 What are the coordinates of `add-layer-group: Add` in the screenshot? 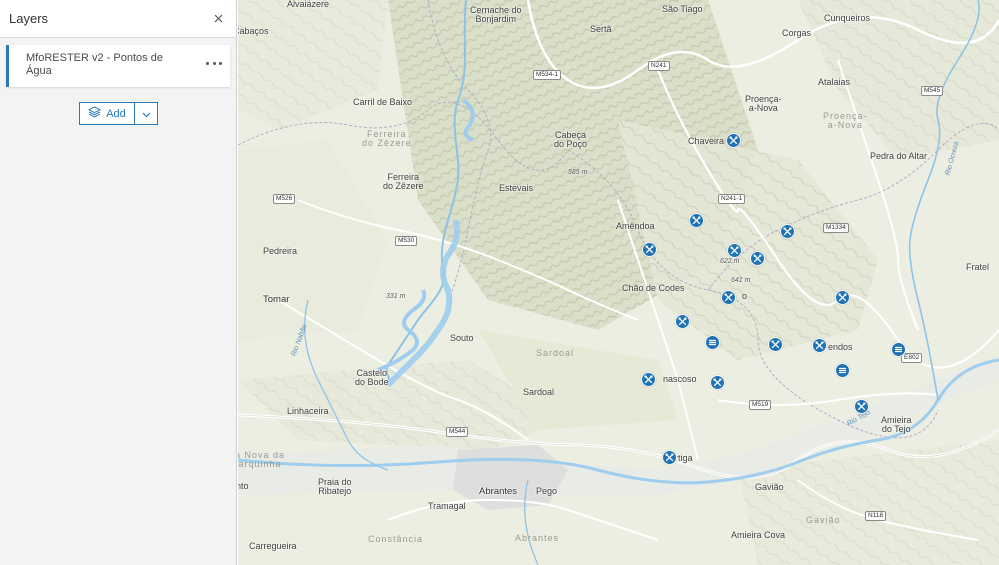 It's located at (118, 113).